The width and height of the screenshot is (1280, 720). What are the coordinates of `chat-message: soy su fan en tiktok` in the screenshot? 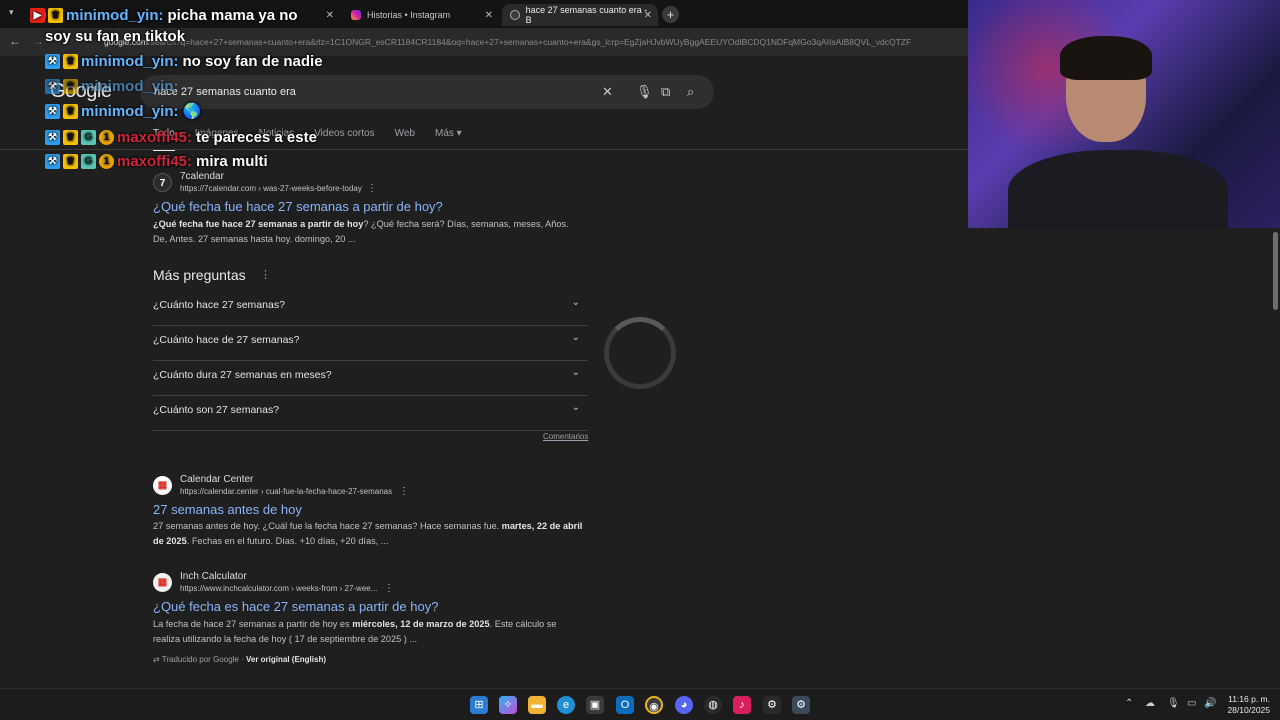 It's located at (115, 36).